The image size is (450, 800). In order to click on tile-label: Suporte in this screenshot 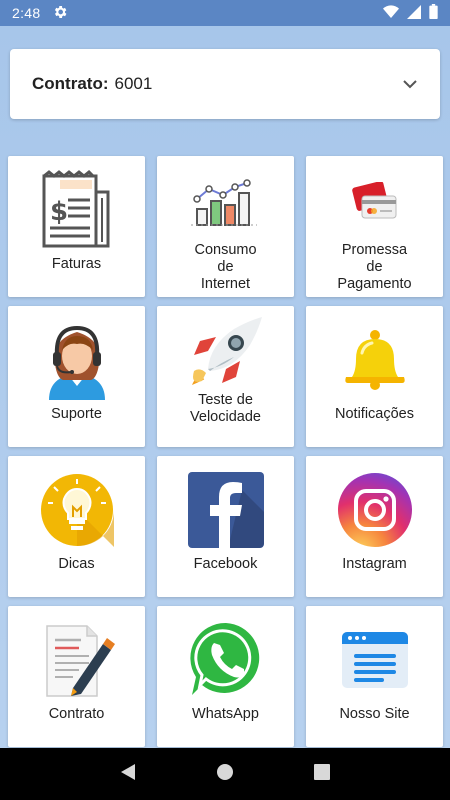, I will do `click(76, 414)`.